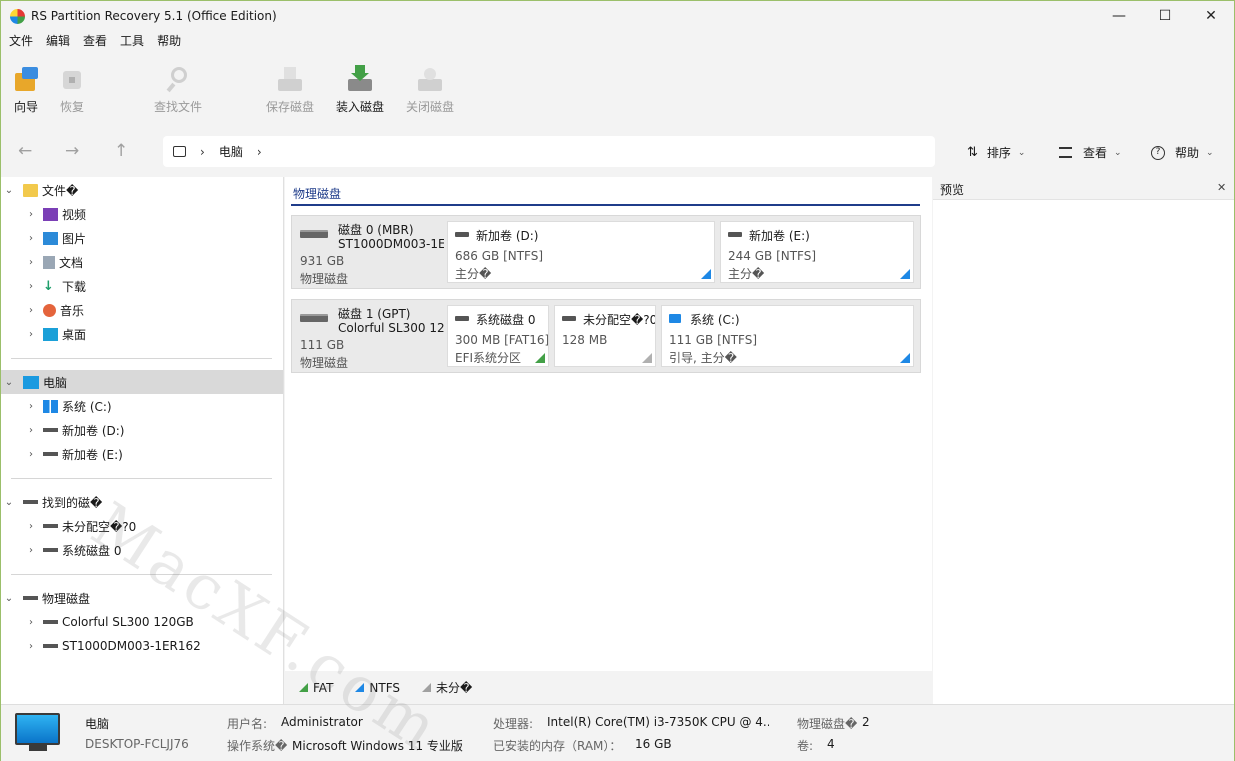 The width and height of the screenshot is (1235, 761). I want to click on wizard-label: 向导, so click(25, 107).